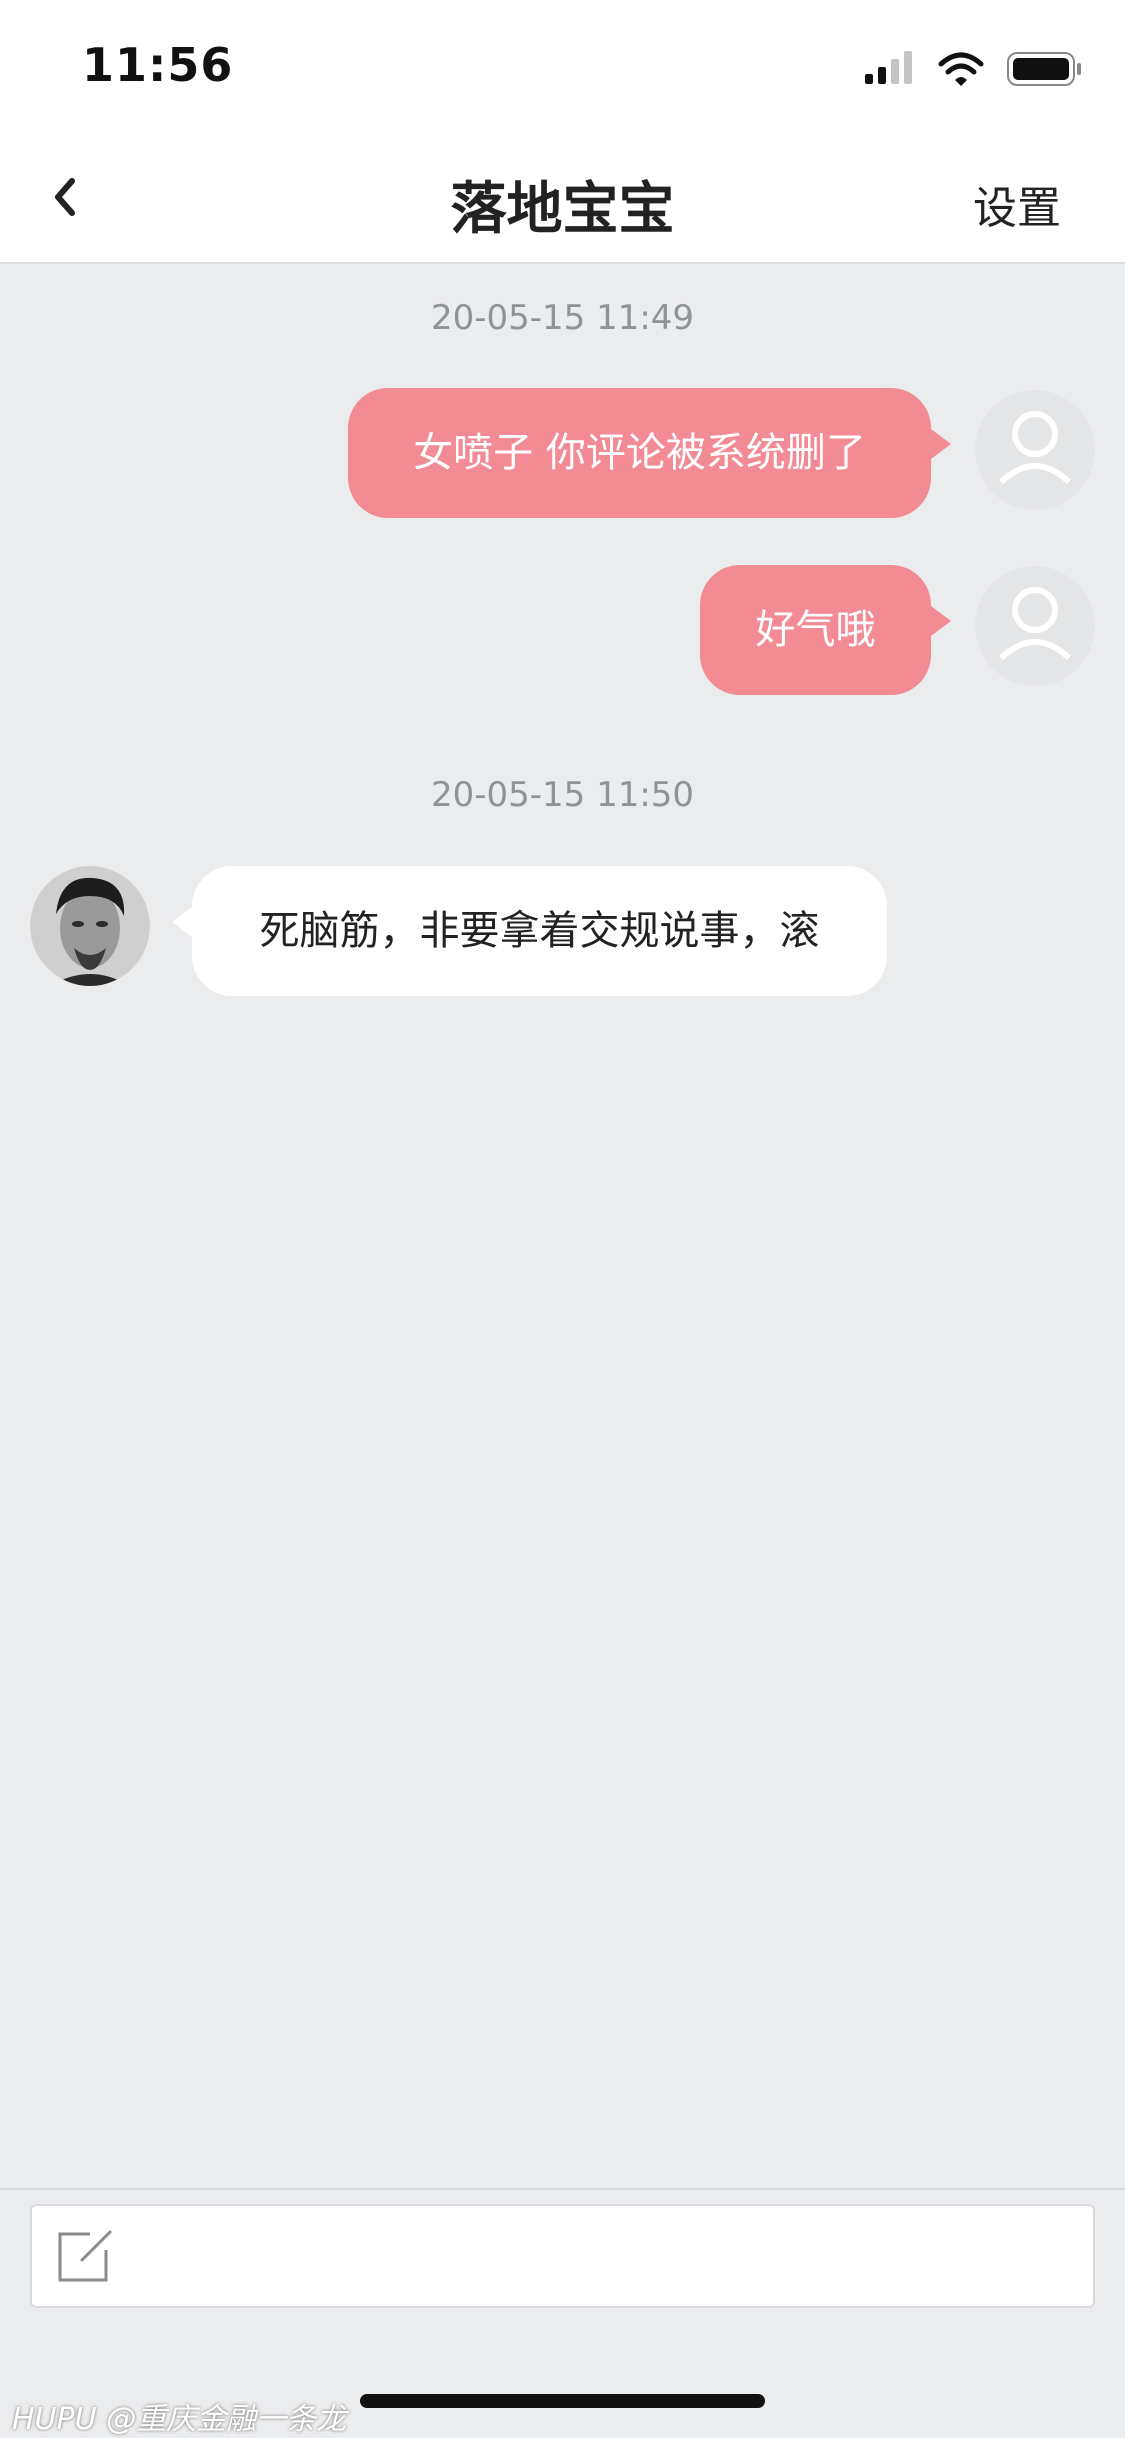 The image size is (1125, 2438). I want to click on wifi-icon, so click(961, 69).